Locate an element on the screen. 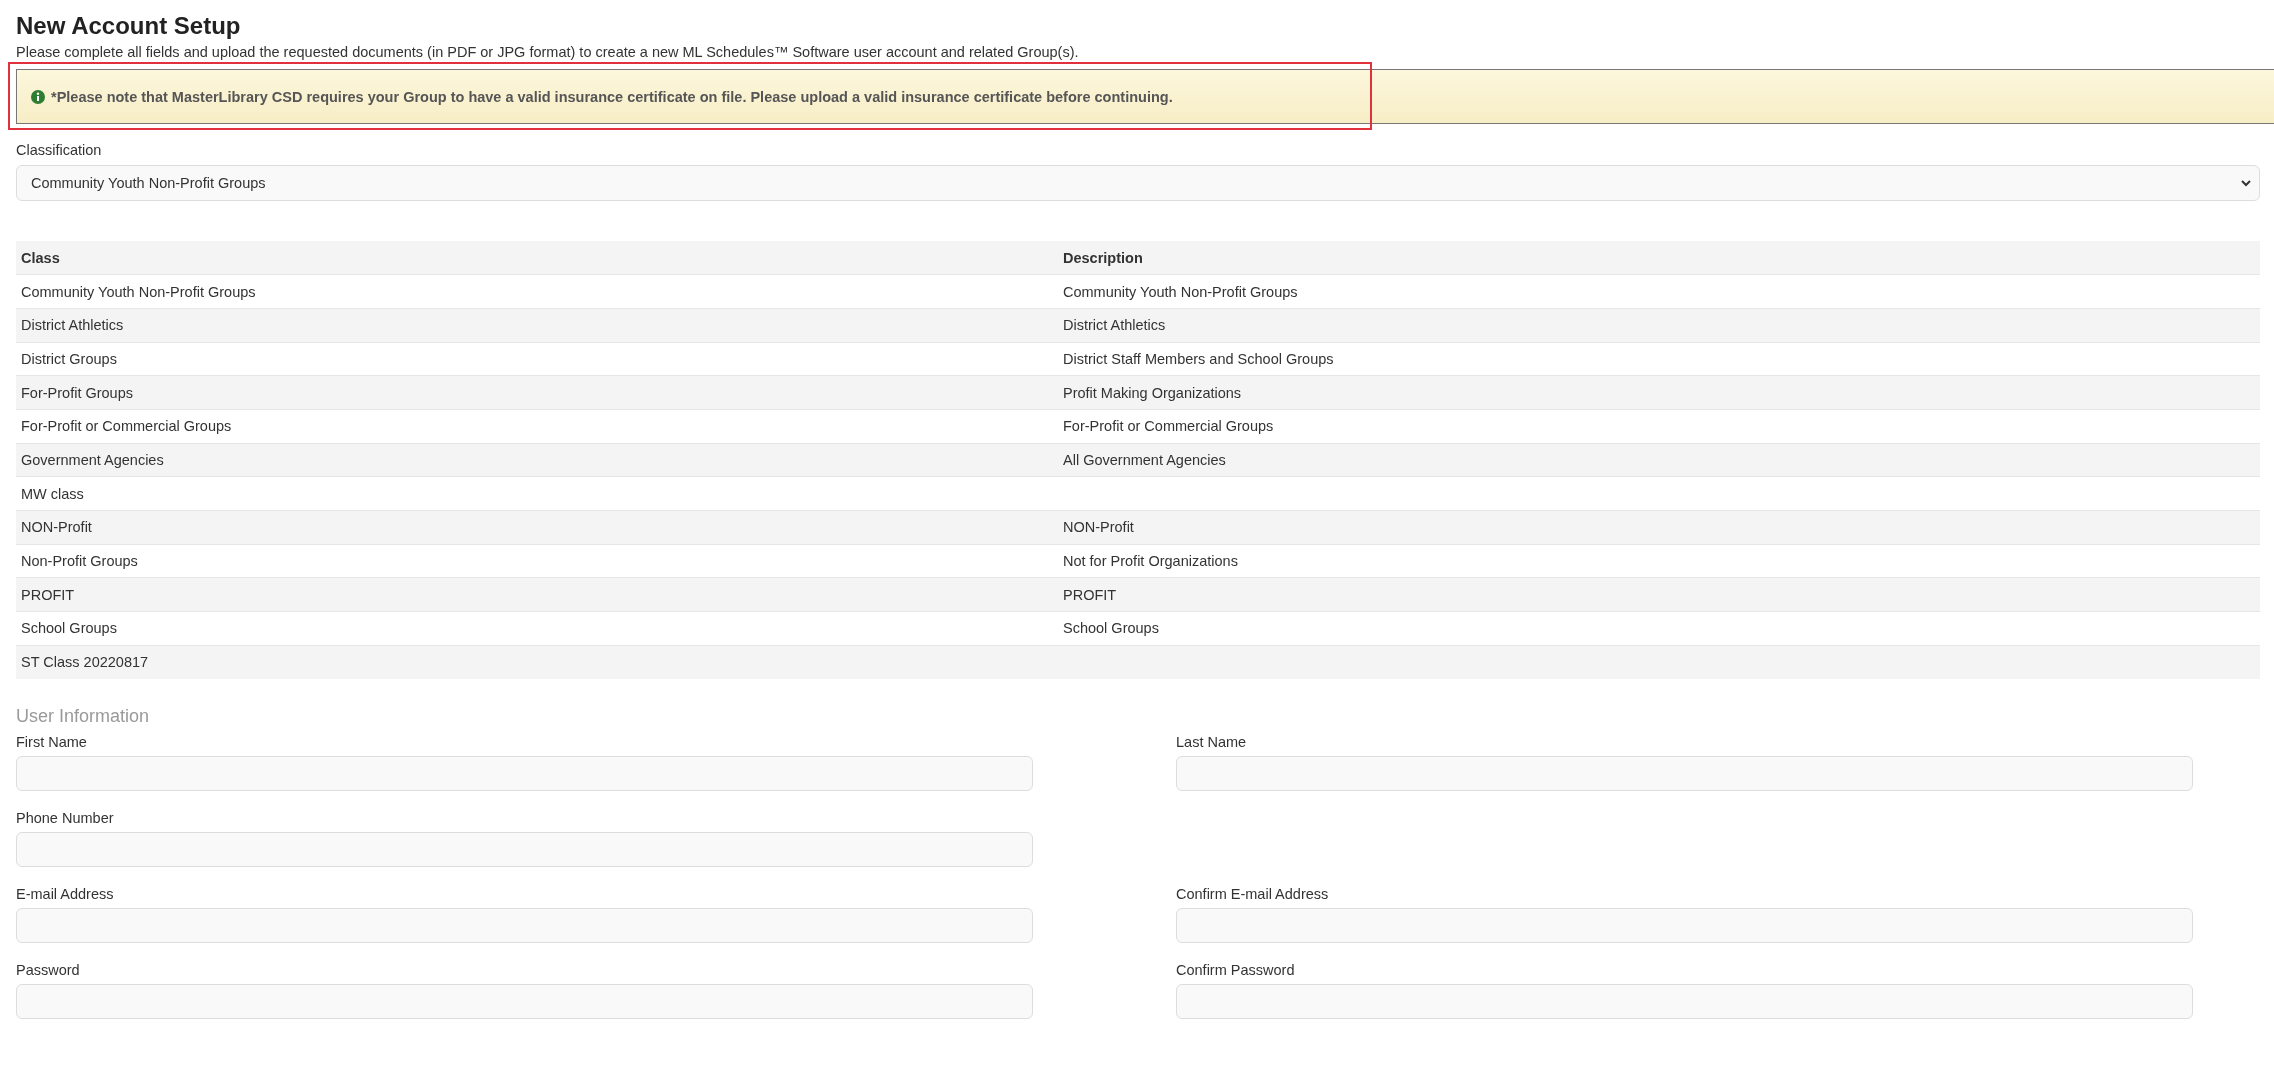  field-label: Password is located at coordinates (48, 970).